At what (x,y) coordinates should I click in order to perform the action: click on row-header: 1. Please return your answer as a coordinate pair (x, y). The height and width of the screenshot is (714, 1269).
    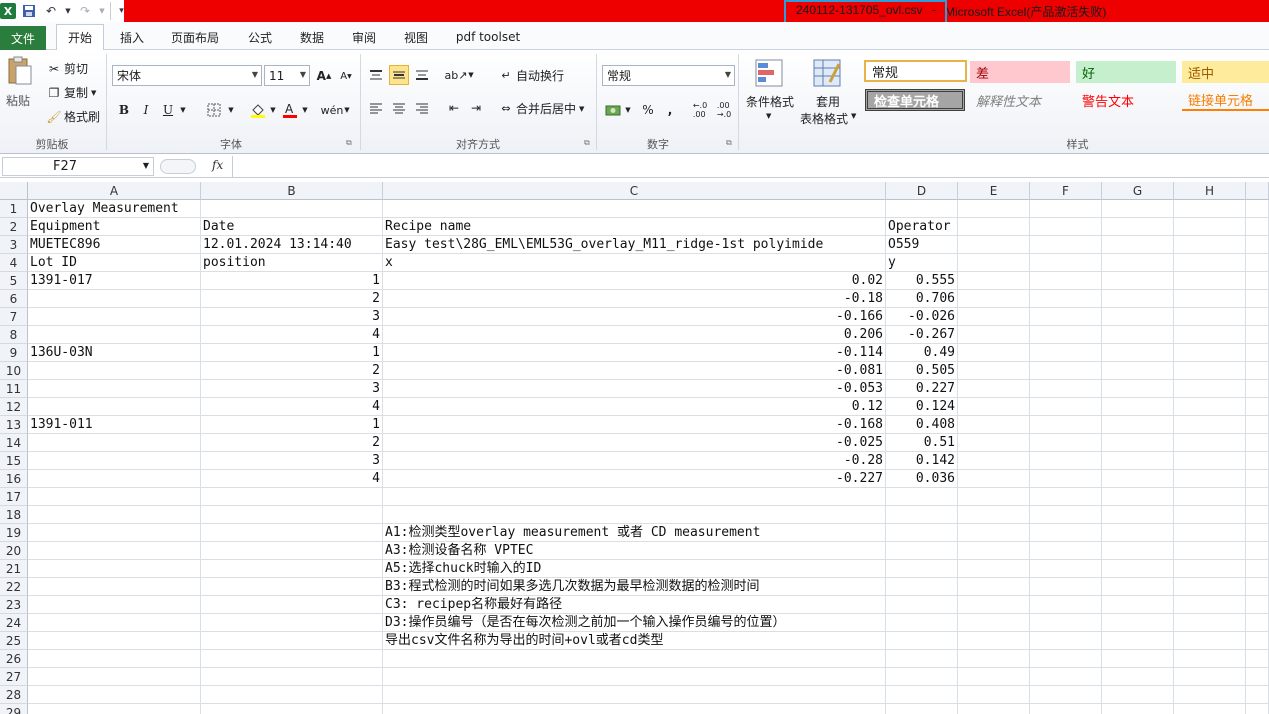
    Looking at the image, I should click on (14, 209).